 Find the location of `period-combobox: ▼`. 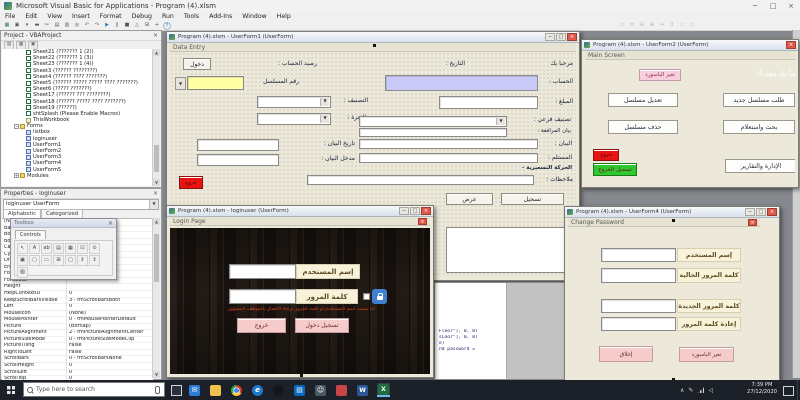

period-combobox: ▼ is located at coordinates (294, 119).